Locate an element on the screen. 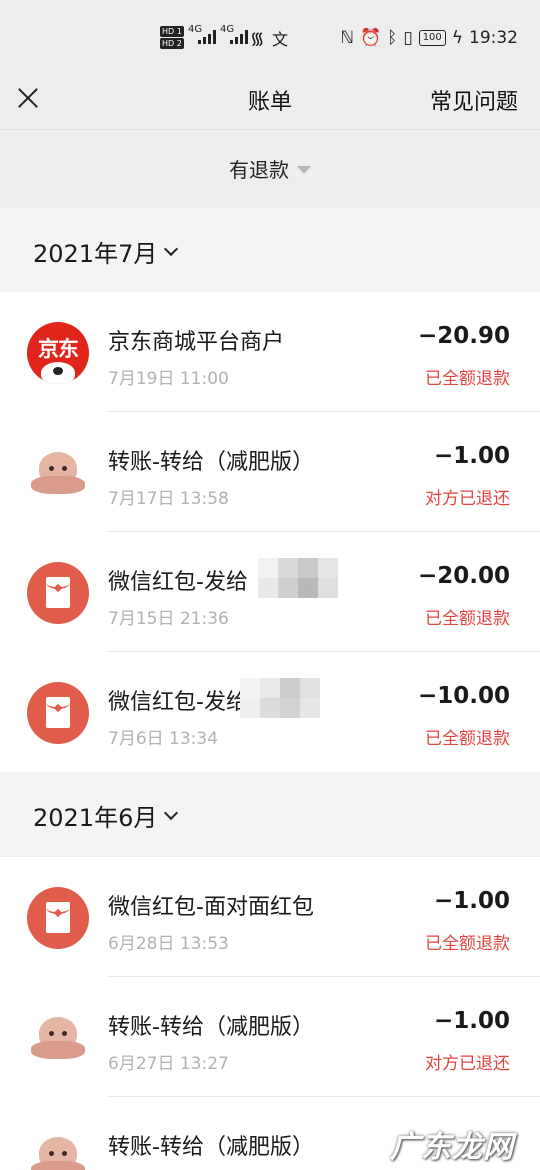 The width and height of the screenshot is (540, 1170). bill-row: 微信红包-发给 7月6日 13:34 −10.00 已全额退款 is located at coordinates (270, 712).